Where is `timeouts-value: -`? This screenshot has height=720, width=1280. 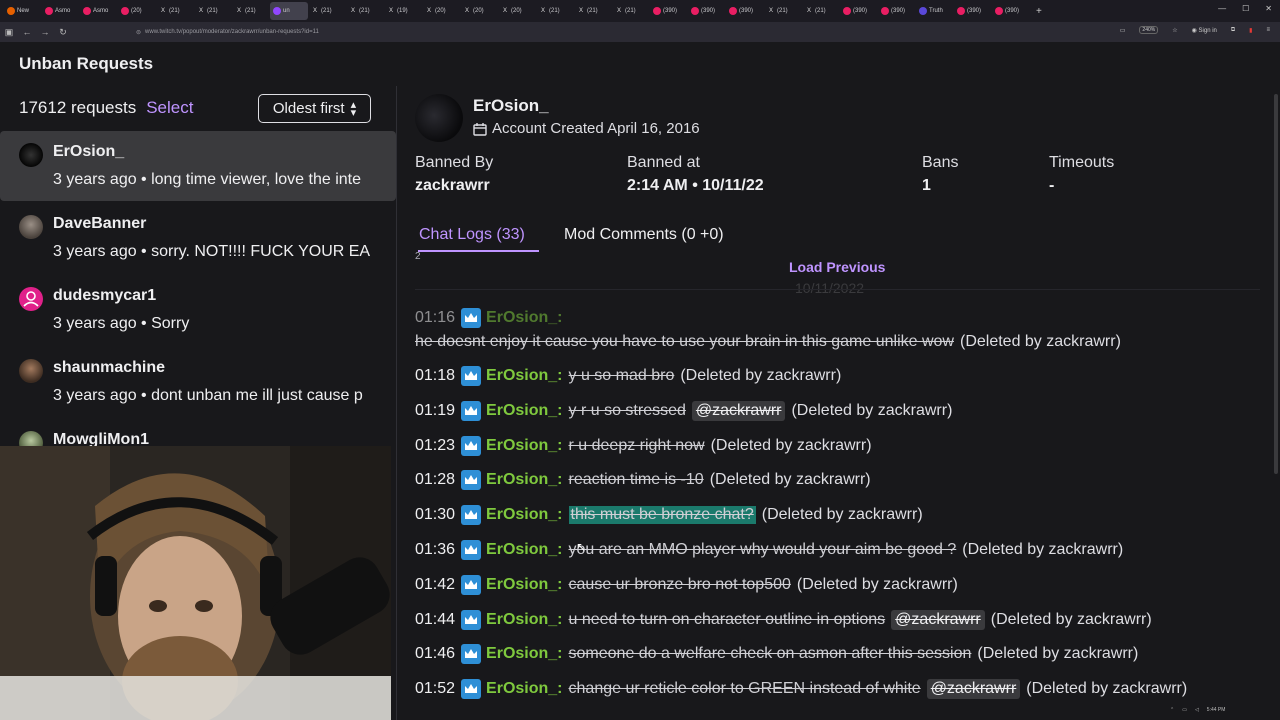 timeouts-value: - is located at coordinates (1052, 185).